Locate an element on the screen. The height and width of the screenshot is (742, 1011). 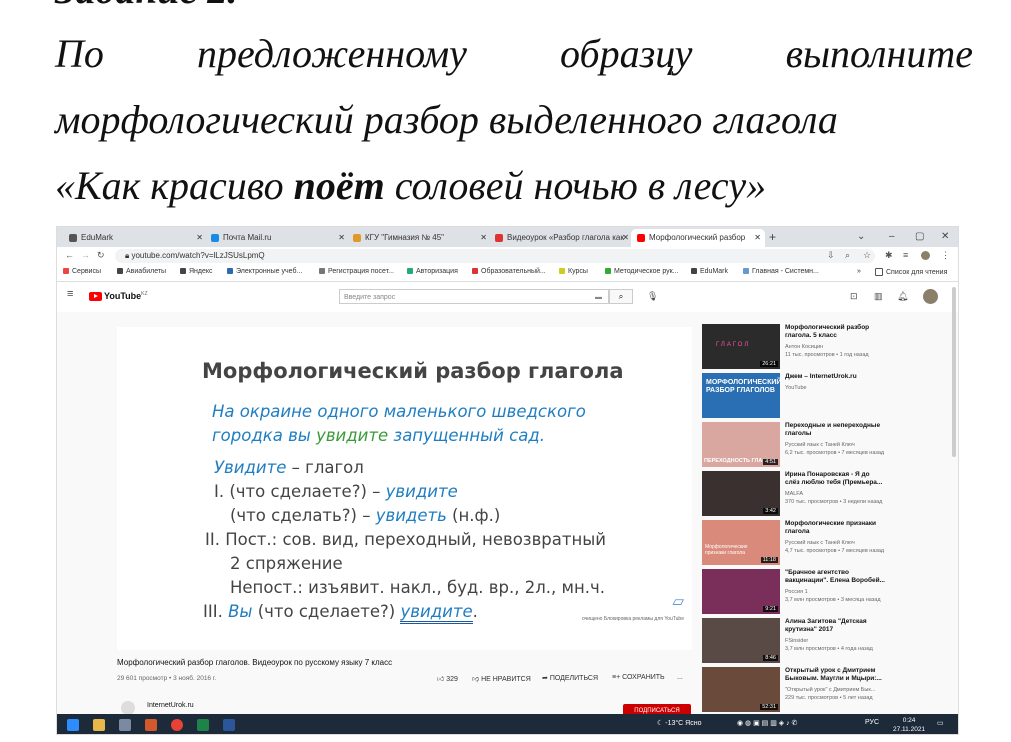
extensions-icon: ✱ is located at coordinates (889, 255).